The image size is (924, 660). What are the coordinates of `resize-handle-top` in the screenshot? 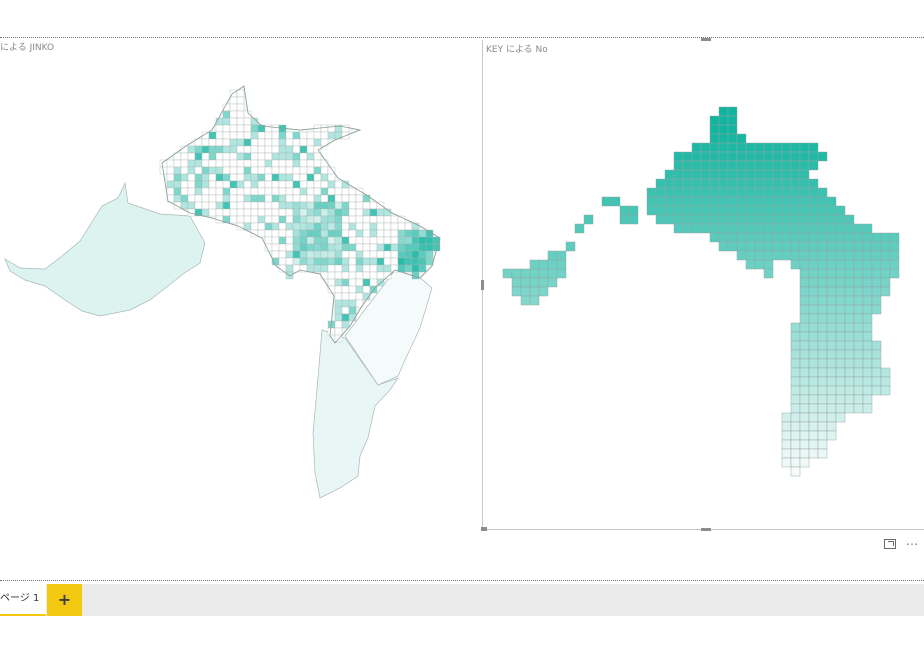 It's located at (706, 39).